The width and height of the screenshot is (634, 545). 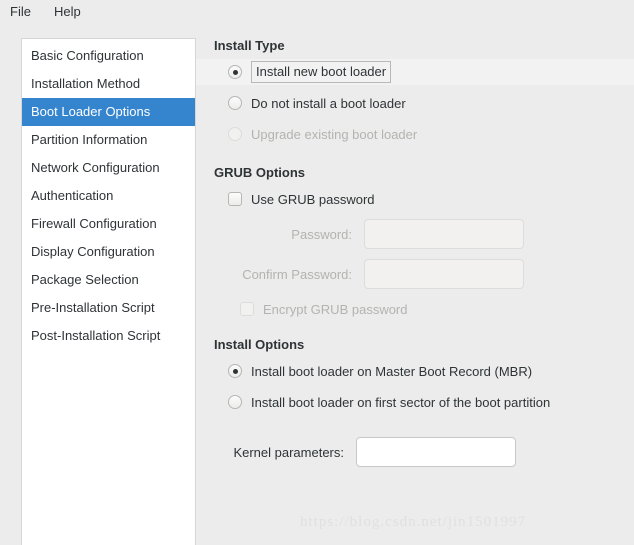 What do you see at coordinates (297, 274) in the screenshot?
I see `confirm-password-label: Confirm Password:` at bounding box center [297, 274].